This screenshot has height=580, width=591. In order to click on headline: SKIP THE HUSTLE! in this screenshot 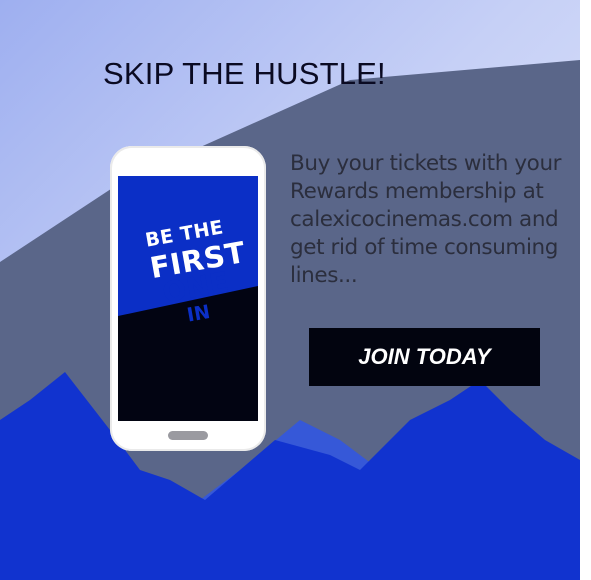, I will do `click(244, 73)`.